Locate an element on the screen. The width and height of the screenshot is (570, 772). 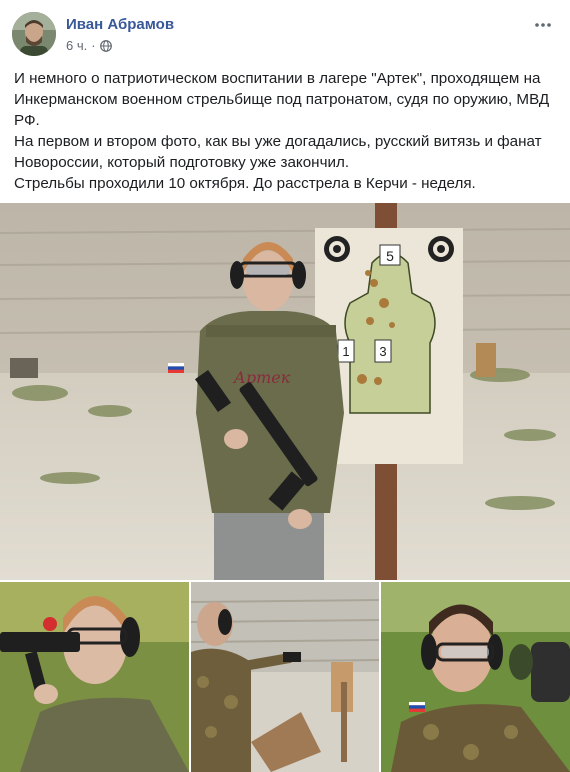
target-number: 5 is located at coordinates (390, 256).